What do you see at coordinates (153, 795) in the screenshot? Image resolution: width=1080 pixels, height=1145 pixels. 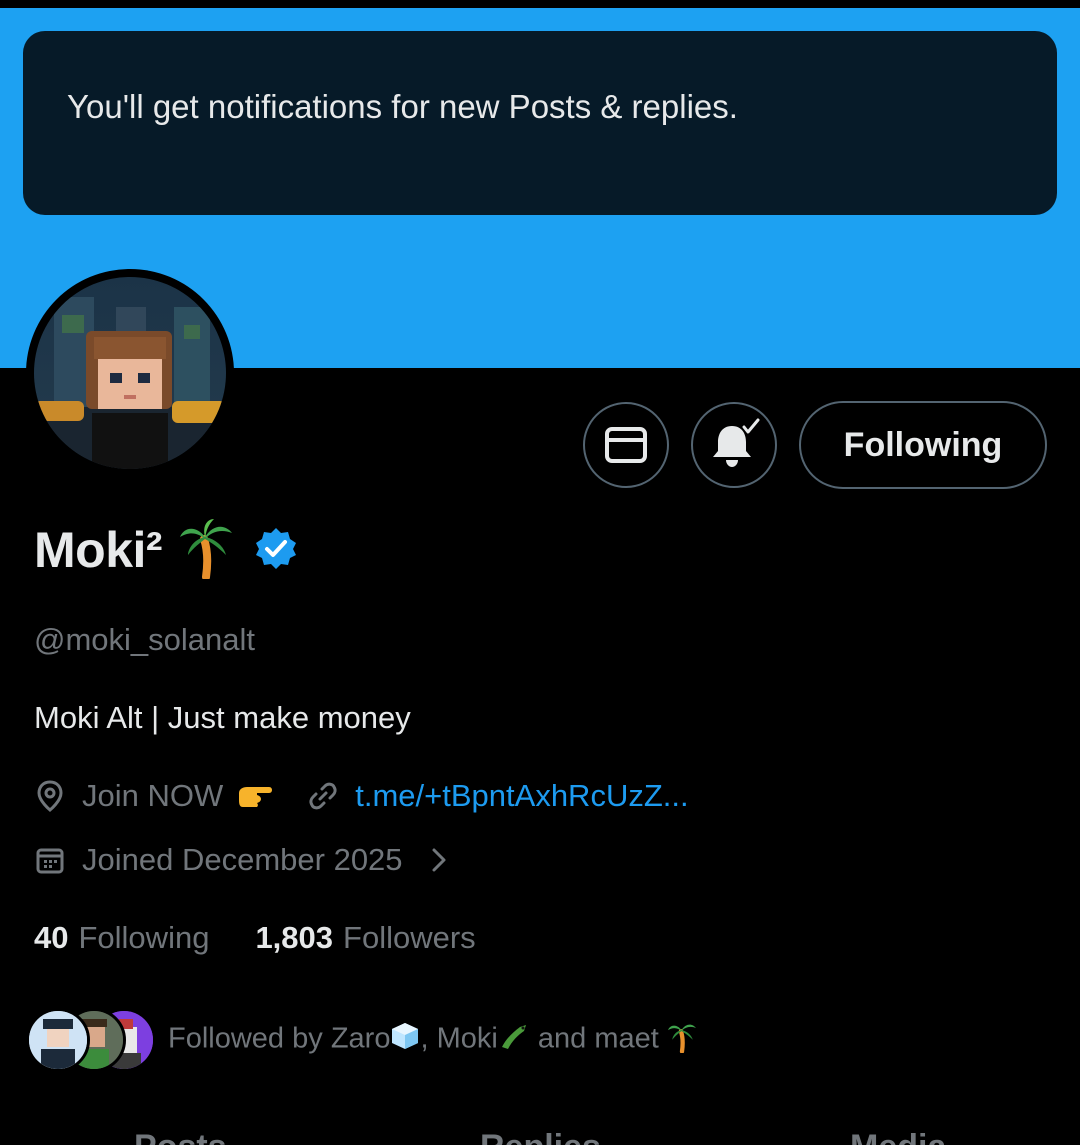 I see `profile-location: Join NOW` at bounding box center [153, 795].